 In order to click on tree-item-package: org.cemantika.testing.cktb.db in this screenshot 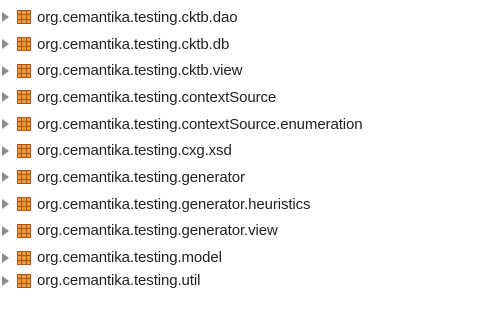, I will do `click(252, 44)`.